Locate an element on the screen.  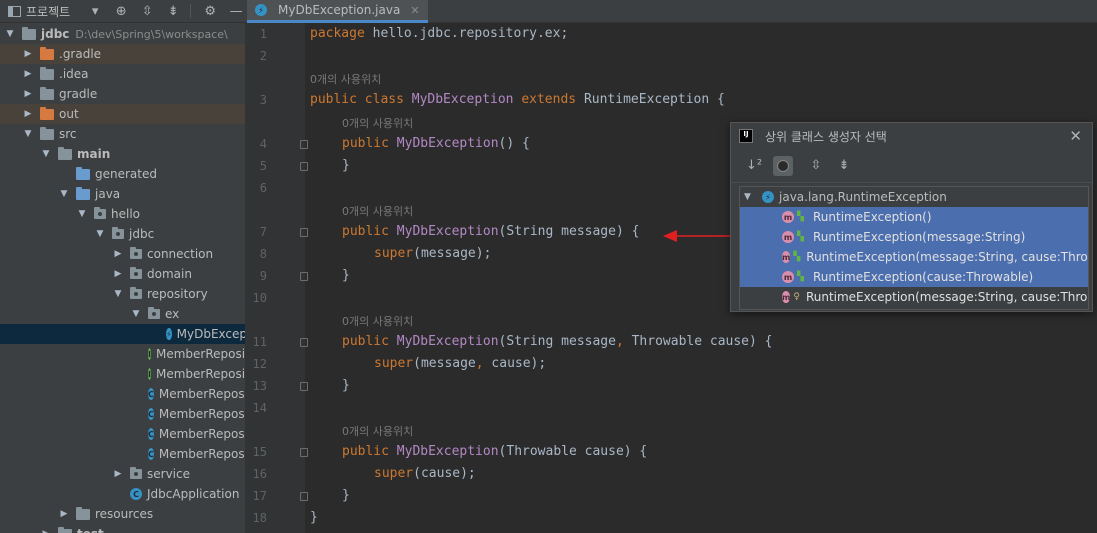
tree-node-out: ▶ out is located at coordinates (122, 114).